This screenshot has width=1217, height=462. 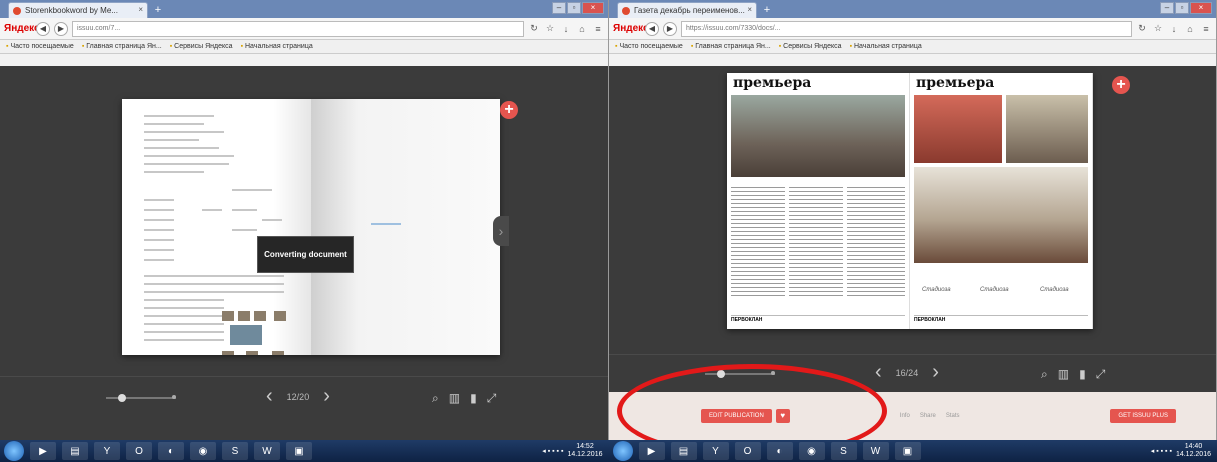 I want to click on slider-knob, so click(x=122, y=398).